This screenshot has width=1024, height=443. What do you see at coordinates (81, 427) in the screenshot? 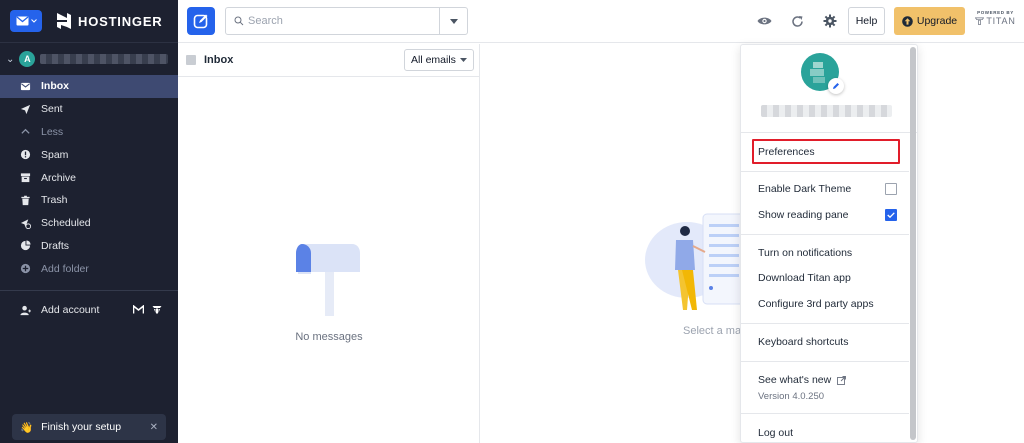
I see `finish-setup-label: Finish your setup` at bounding box center [81, 427].